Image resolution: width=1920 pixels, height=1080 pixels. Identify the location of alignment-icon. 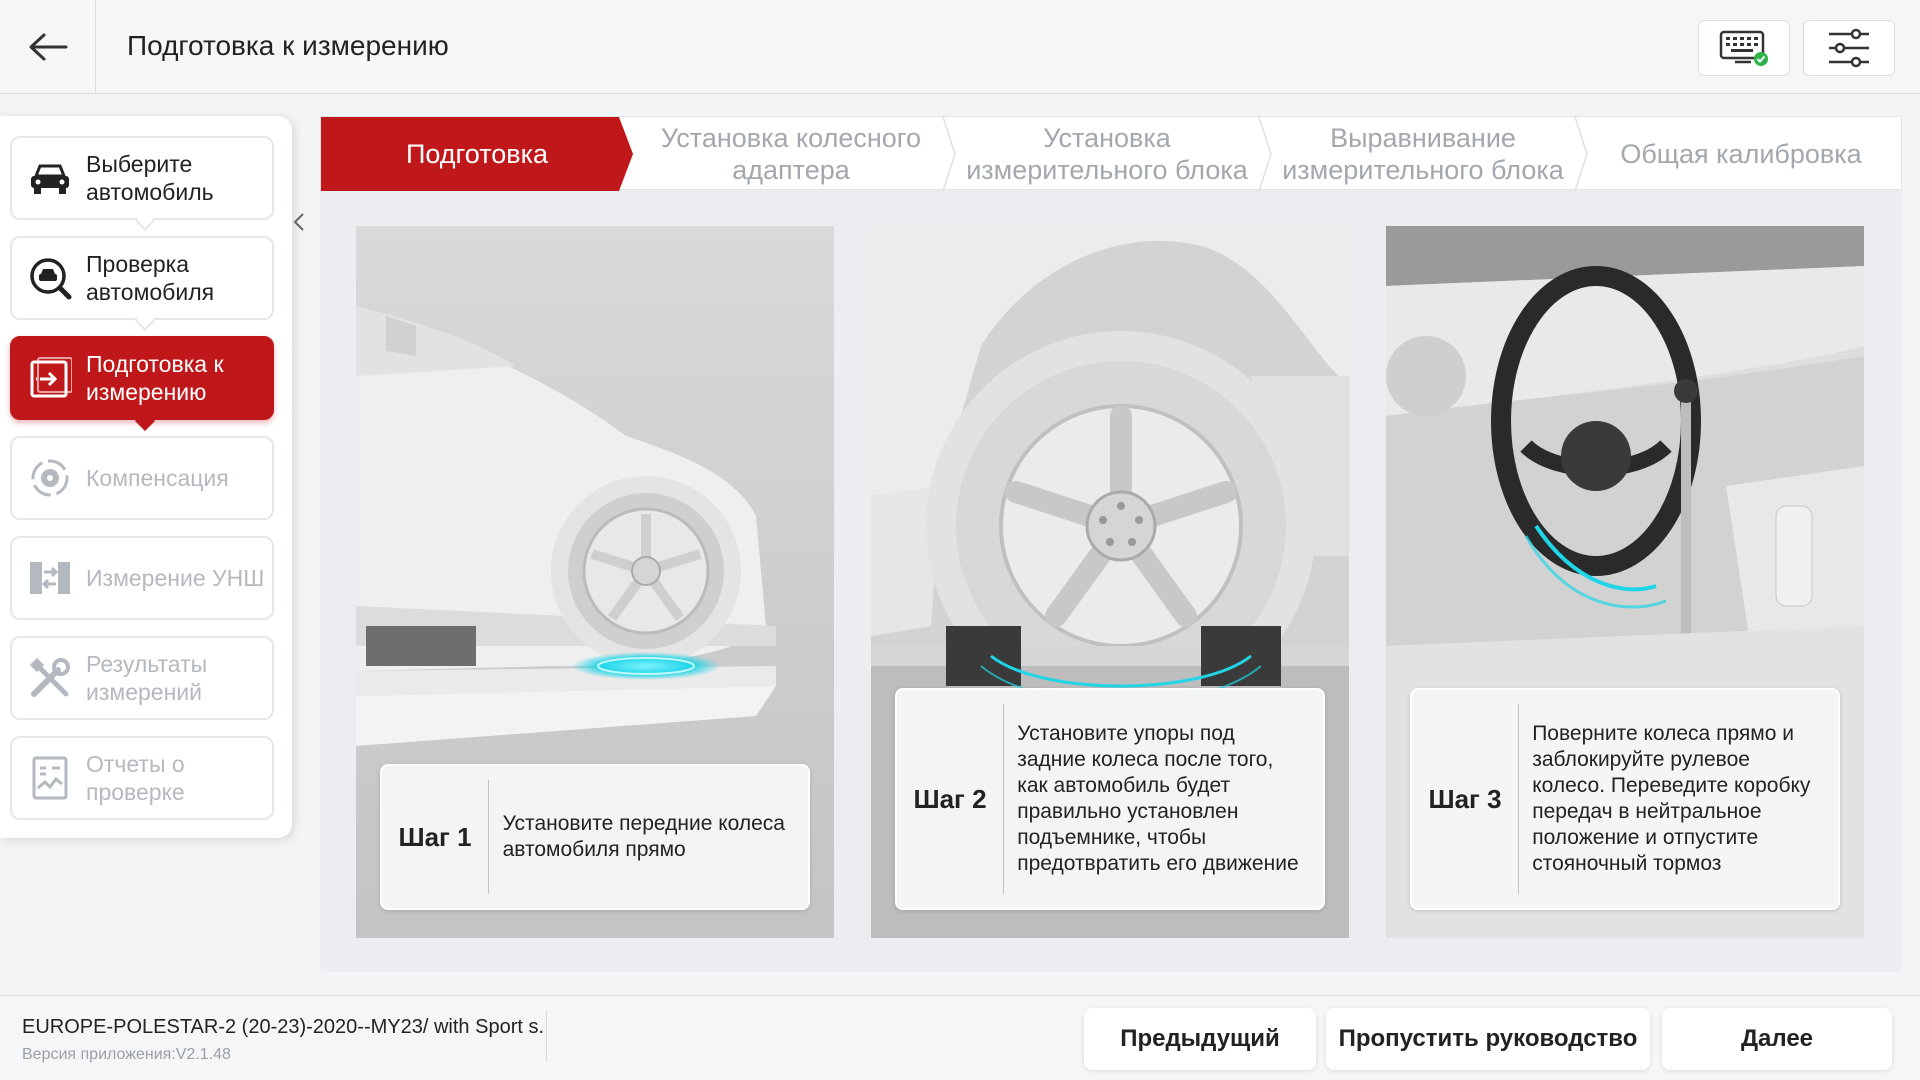
(50, 578).